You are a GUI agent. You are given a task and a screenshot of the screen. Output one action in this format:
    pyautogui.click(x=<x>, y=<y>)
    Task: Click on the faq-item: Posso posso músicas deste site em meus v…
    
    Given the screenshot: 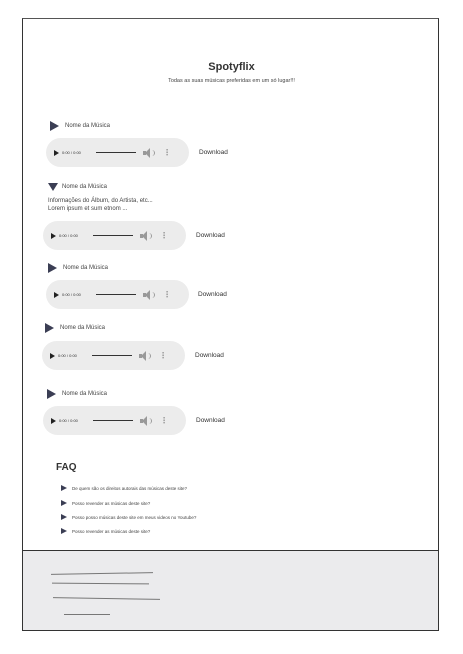 What is the action you would take?
    pyautogui.click(x=128, y=517)
    